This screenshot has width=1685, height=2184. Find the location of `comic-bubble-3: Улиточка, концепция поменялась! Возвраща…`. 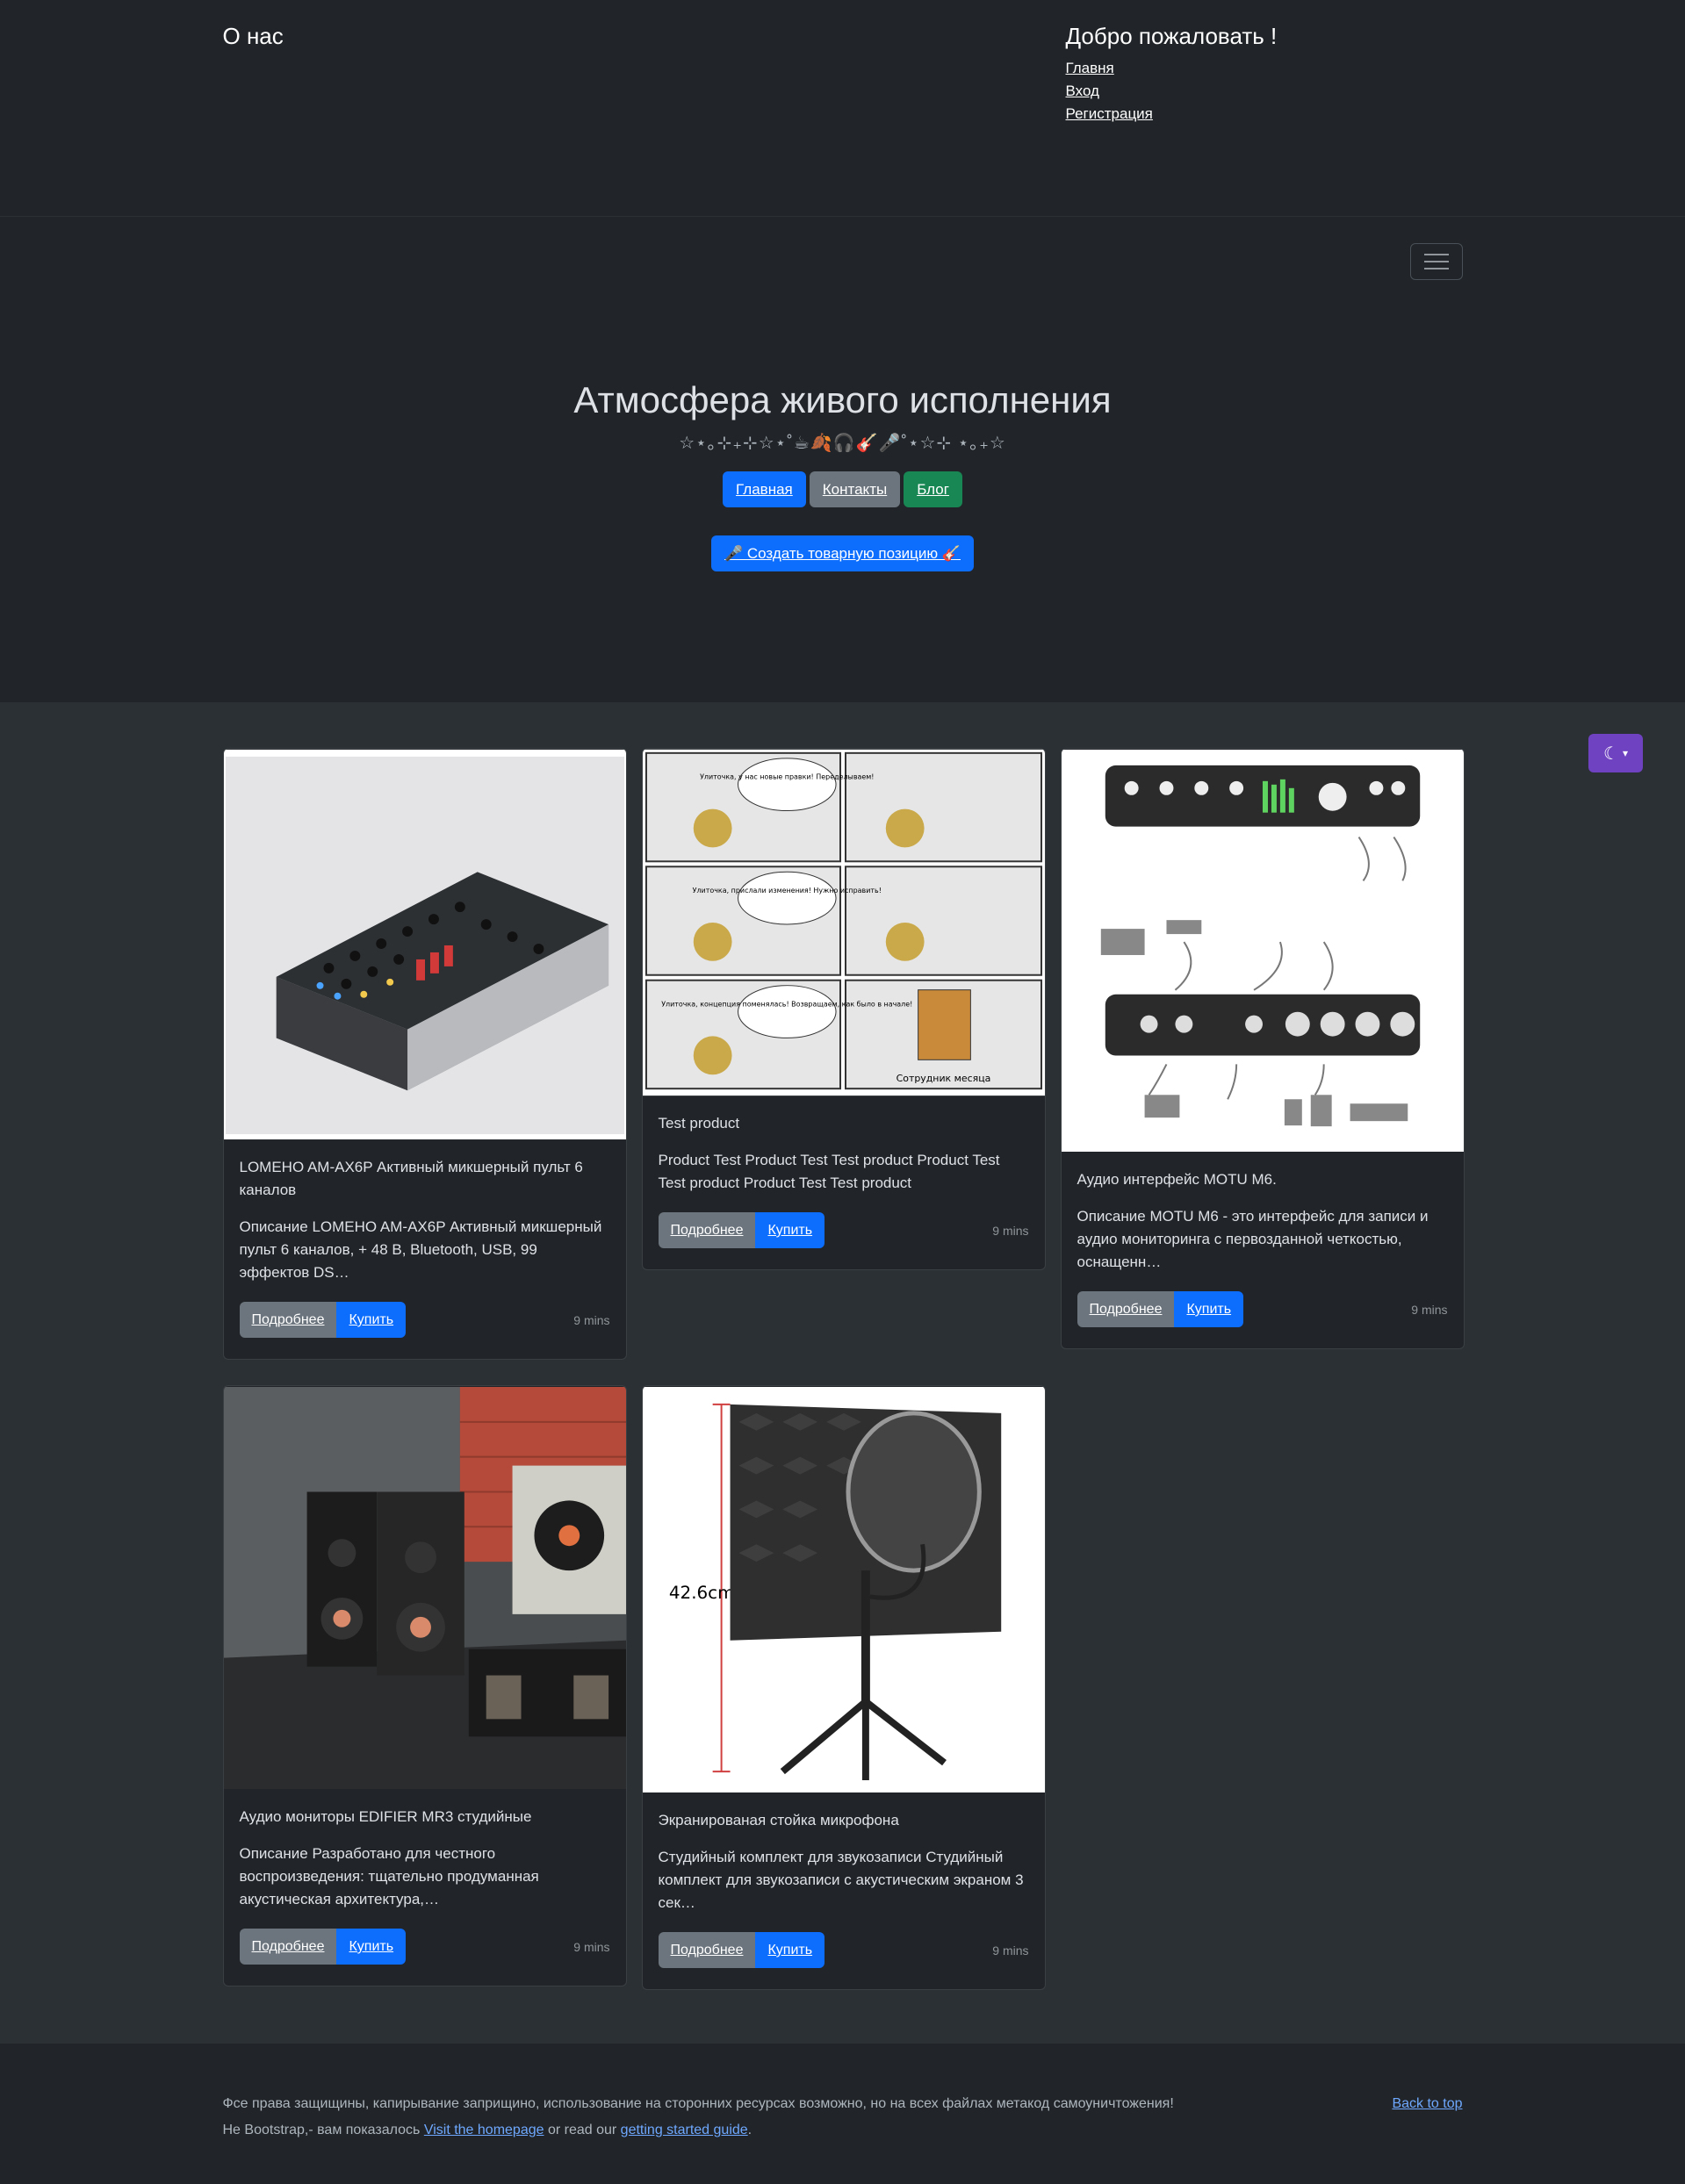

comic-bubble-3: Улиточка, концепция поменялась! Возвраща… is located at coordinates (786, 1005).